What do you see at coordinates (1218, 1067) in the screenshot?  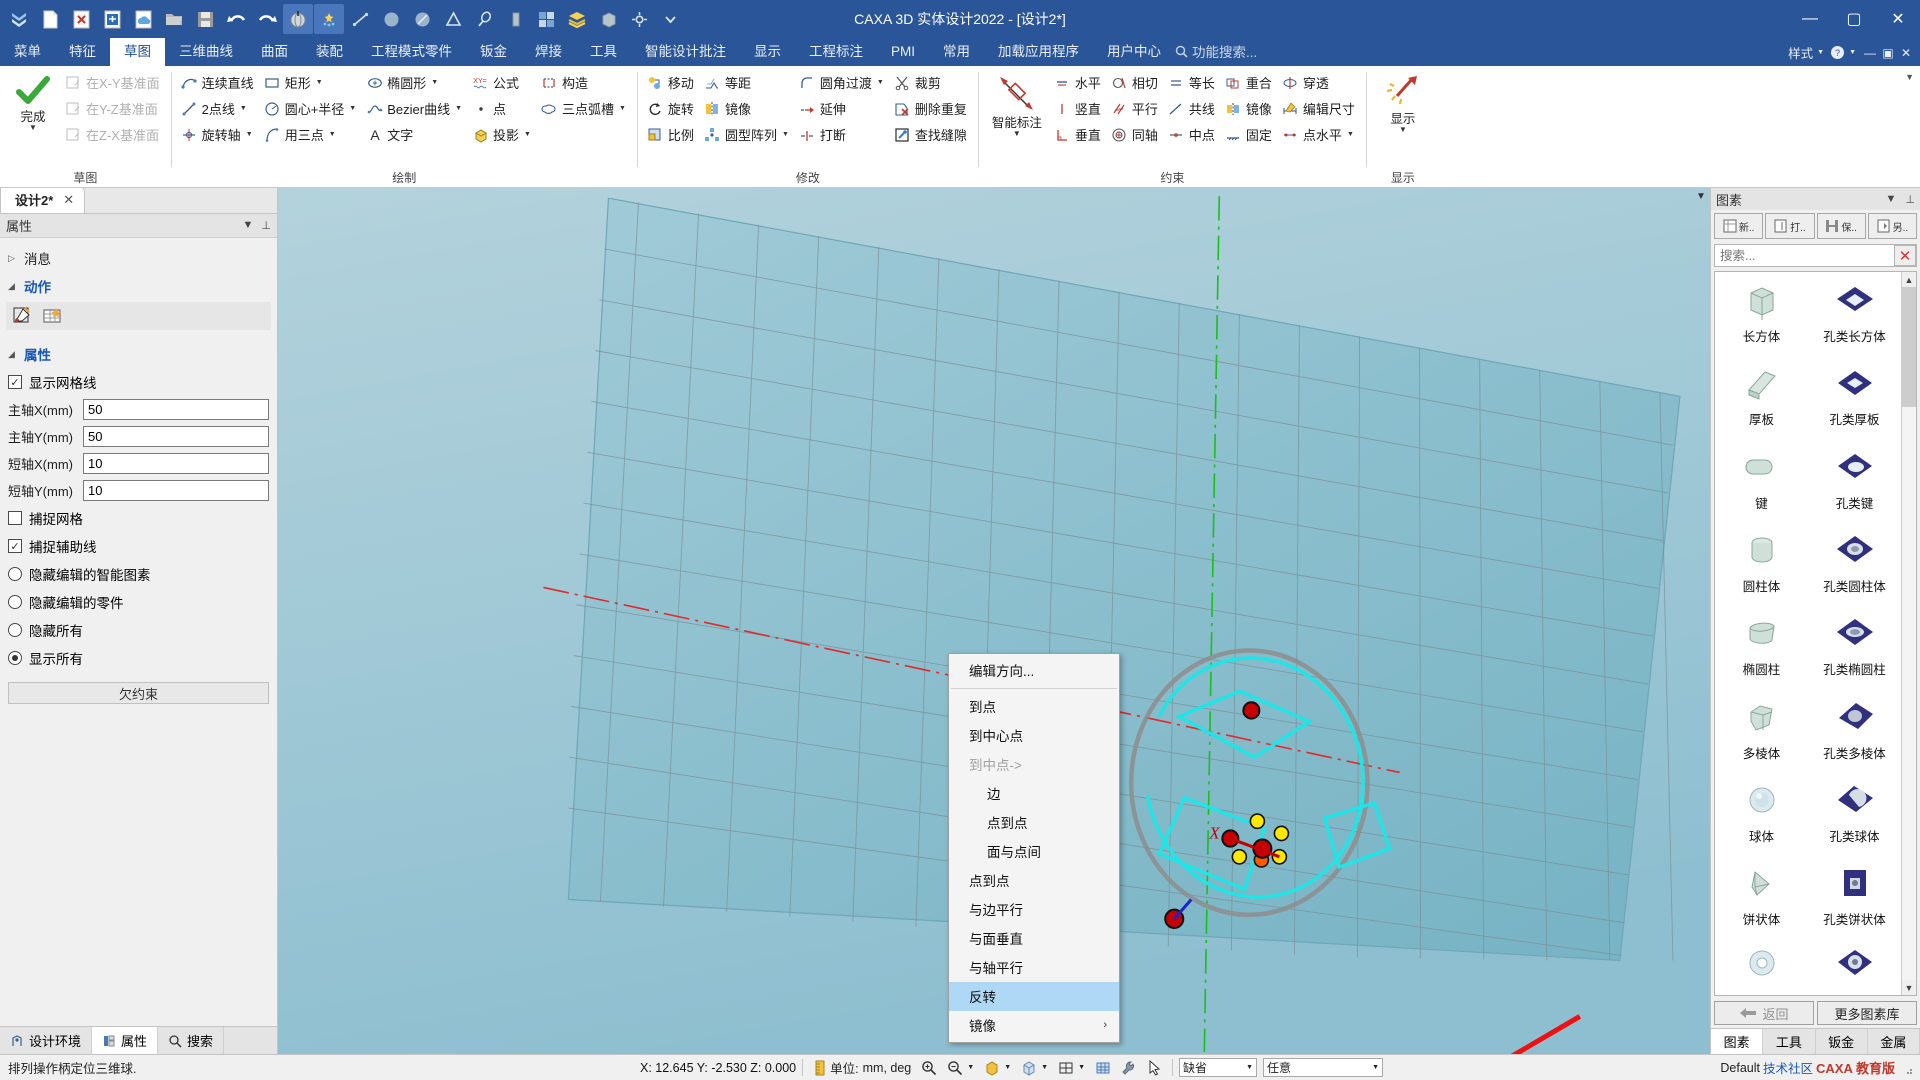 I see `selection-filter-dropdown: 缺省 ▼` at bounding box center [1218, 1067].